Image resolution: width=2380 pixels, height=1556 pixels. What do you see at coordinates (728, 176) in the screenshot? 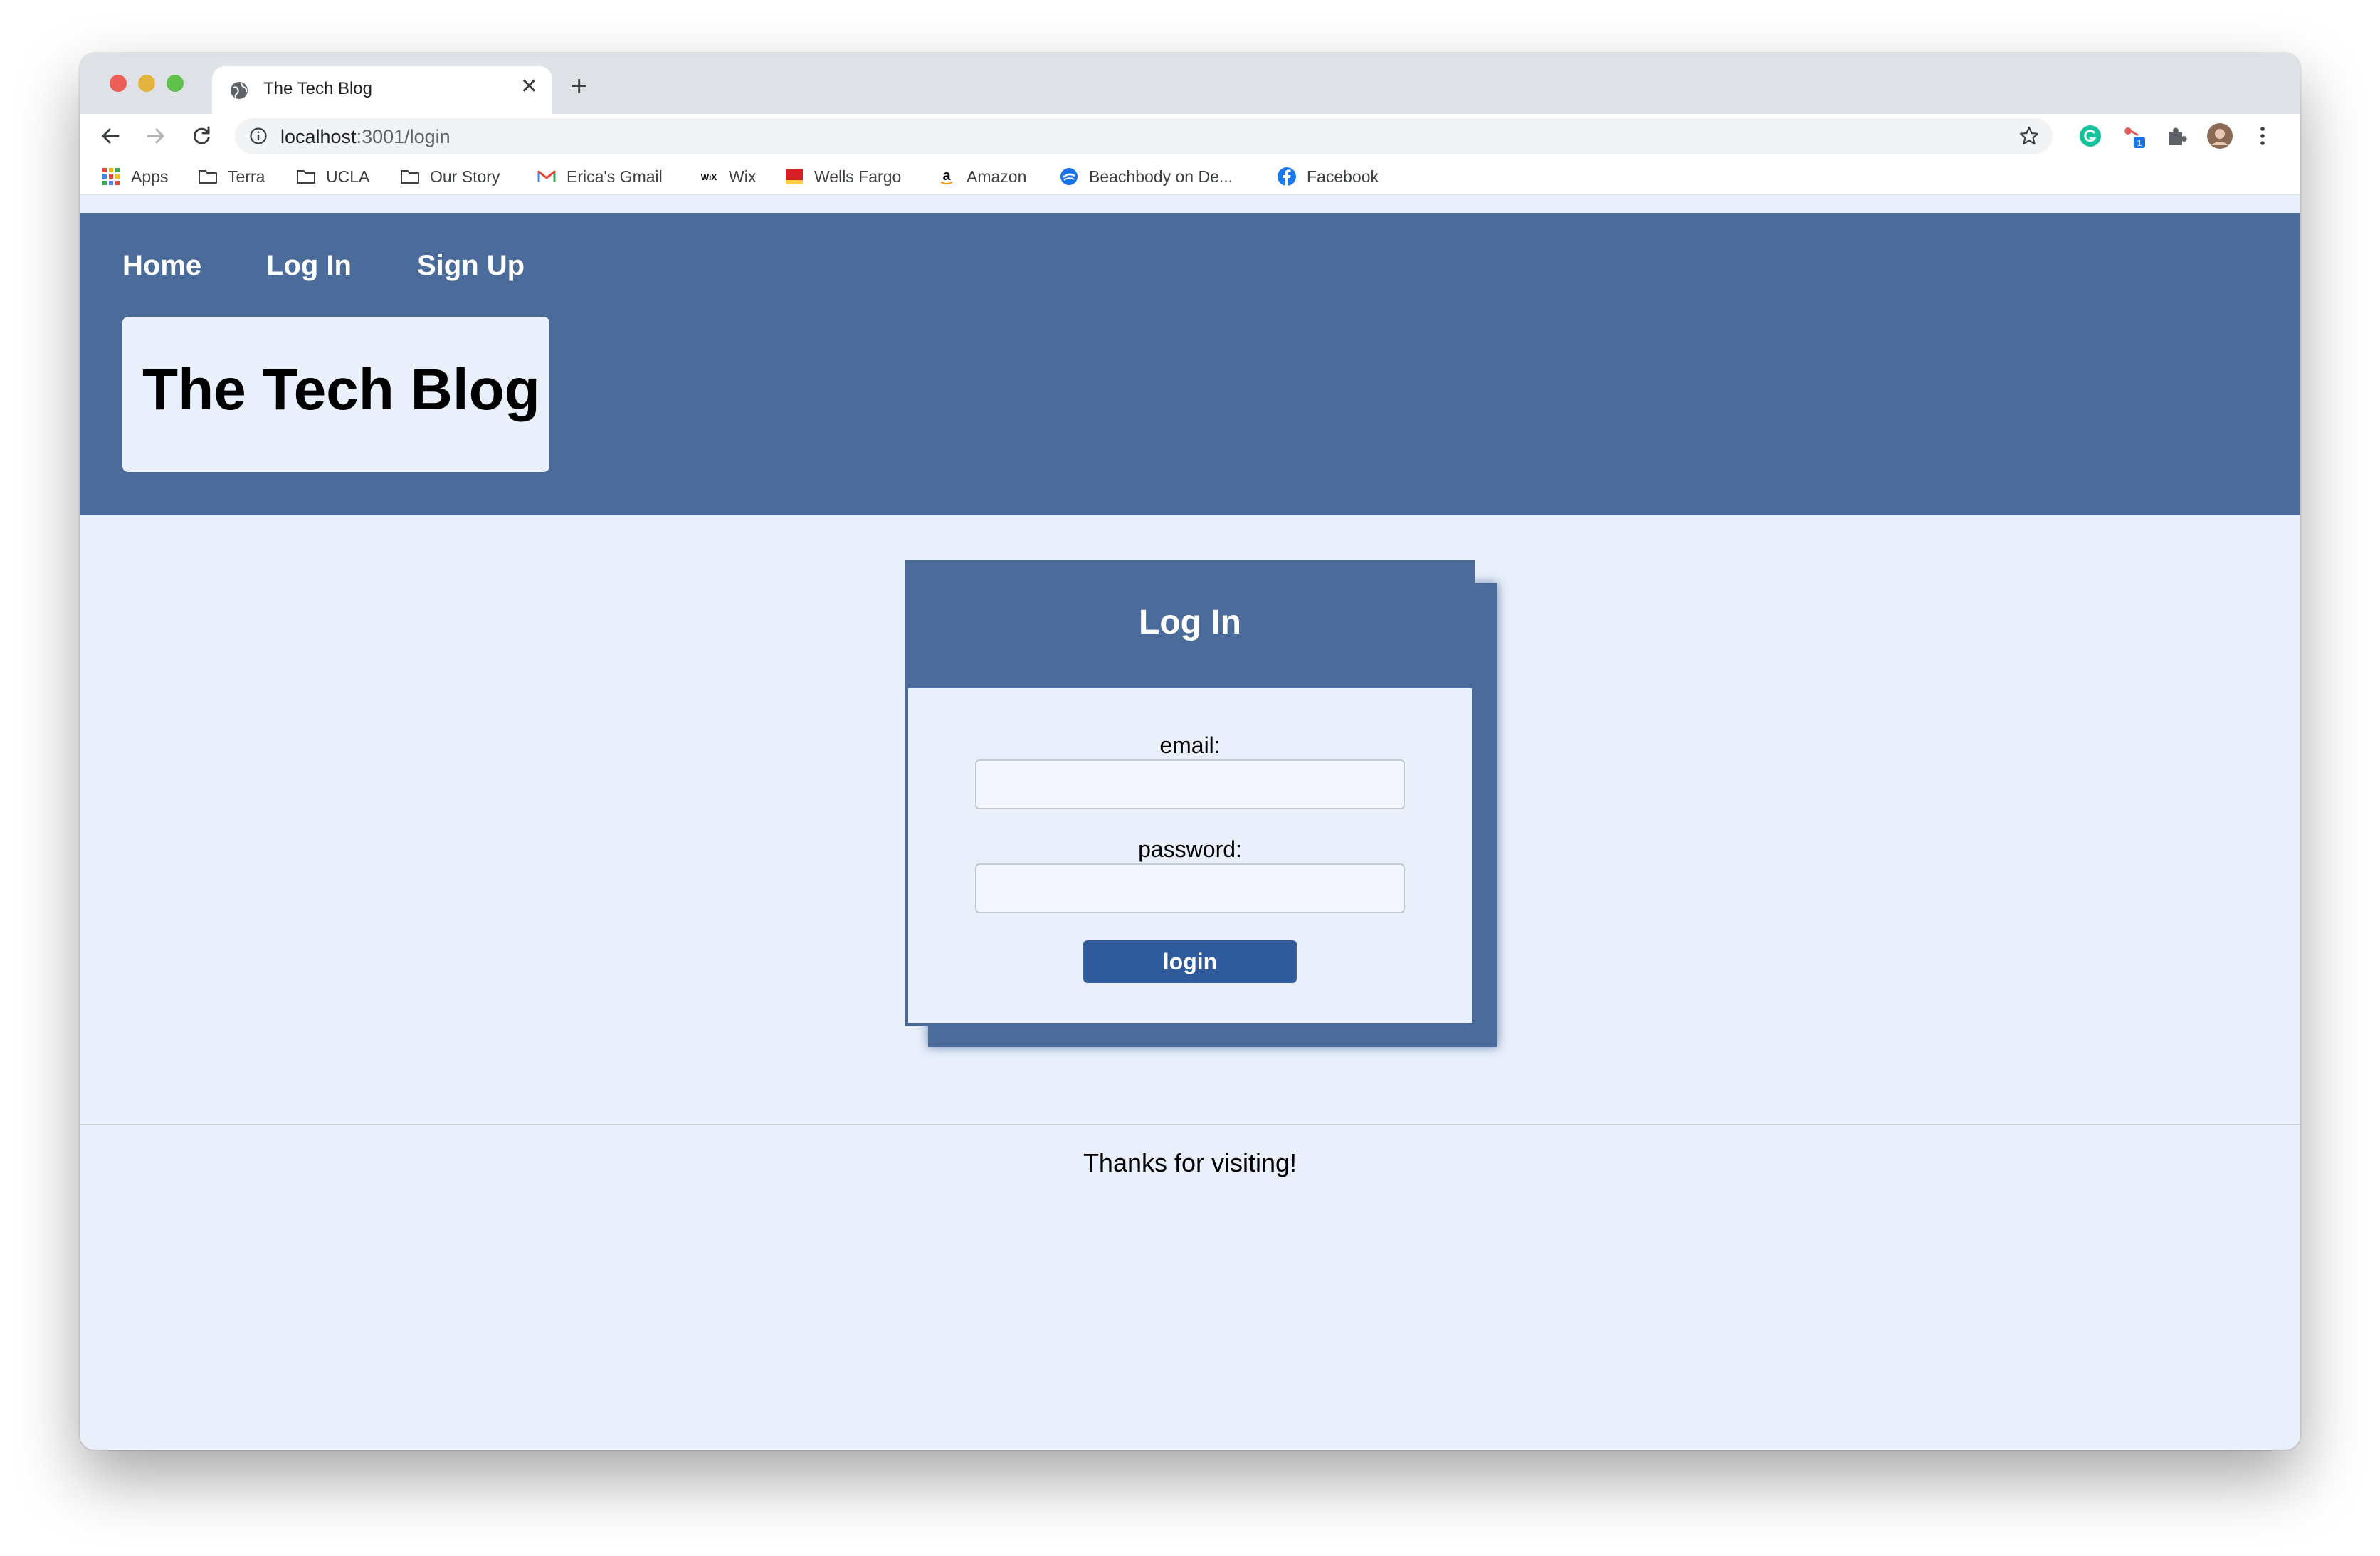
I see `bookmark-wix: WiX Wix` at bounding box center [728, 176].